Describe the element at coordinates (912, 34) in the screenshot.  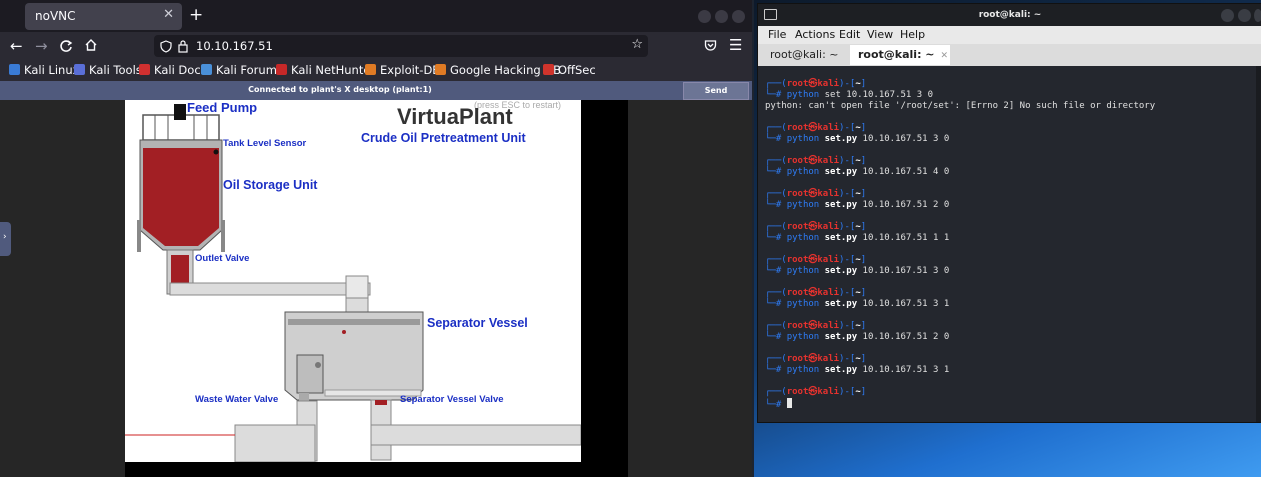
I see `menu-help: Help` at that location.